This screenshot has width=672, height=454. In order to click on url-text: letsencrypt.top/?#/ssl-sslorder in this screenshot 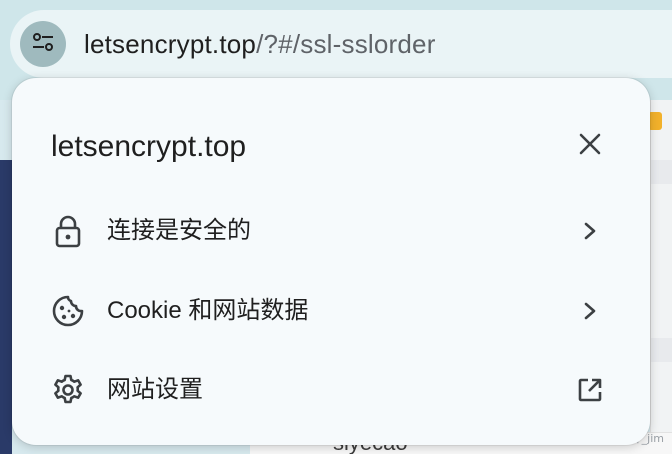, I will do `click(260, 44)`.